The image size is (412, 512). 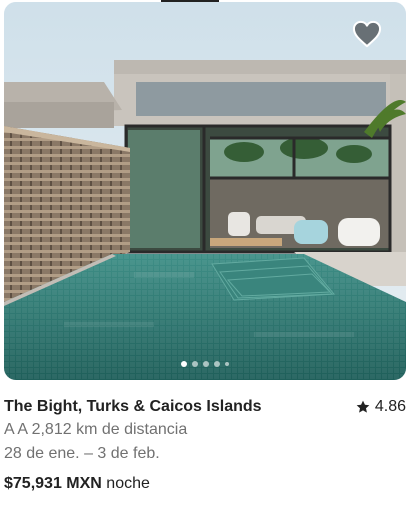 I want to click on rating-value: 4.86, so click(x=390, y=406).